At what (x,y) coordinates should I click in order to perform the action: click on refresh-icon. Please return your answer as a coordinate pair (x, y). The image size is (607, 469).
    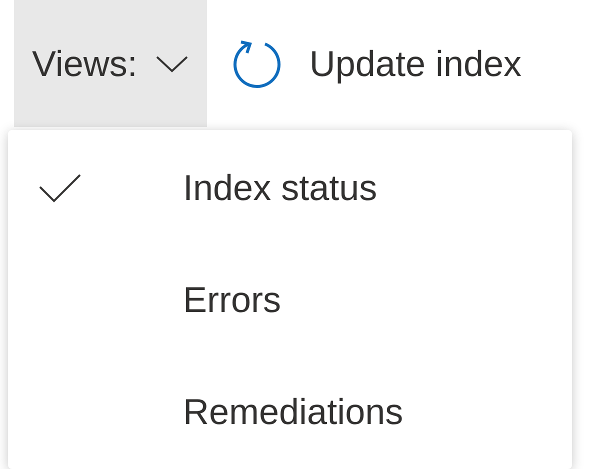
    Looking at the image, I should click on (257, 64).